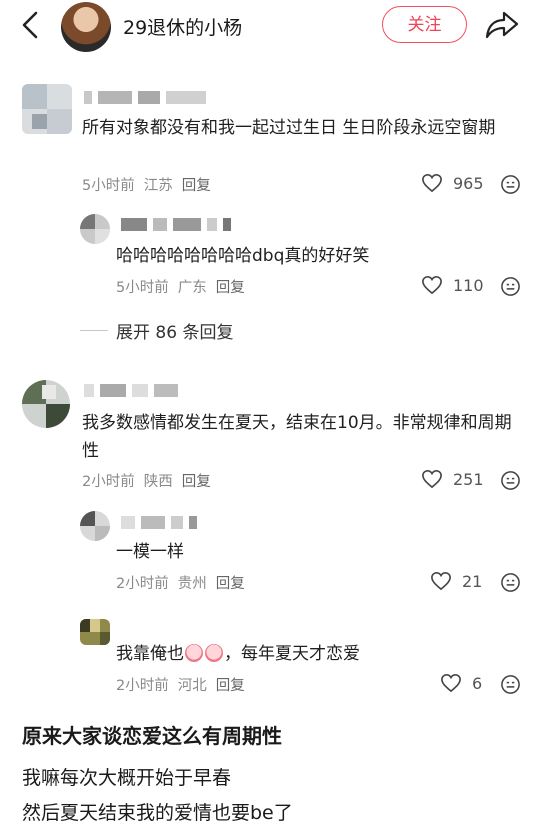 This screenshot has height=829, width=534. Describe the element at coordinates (158, 482) in the screenshot. I see `comment-location: 陕西` at that location.